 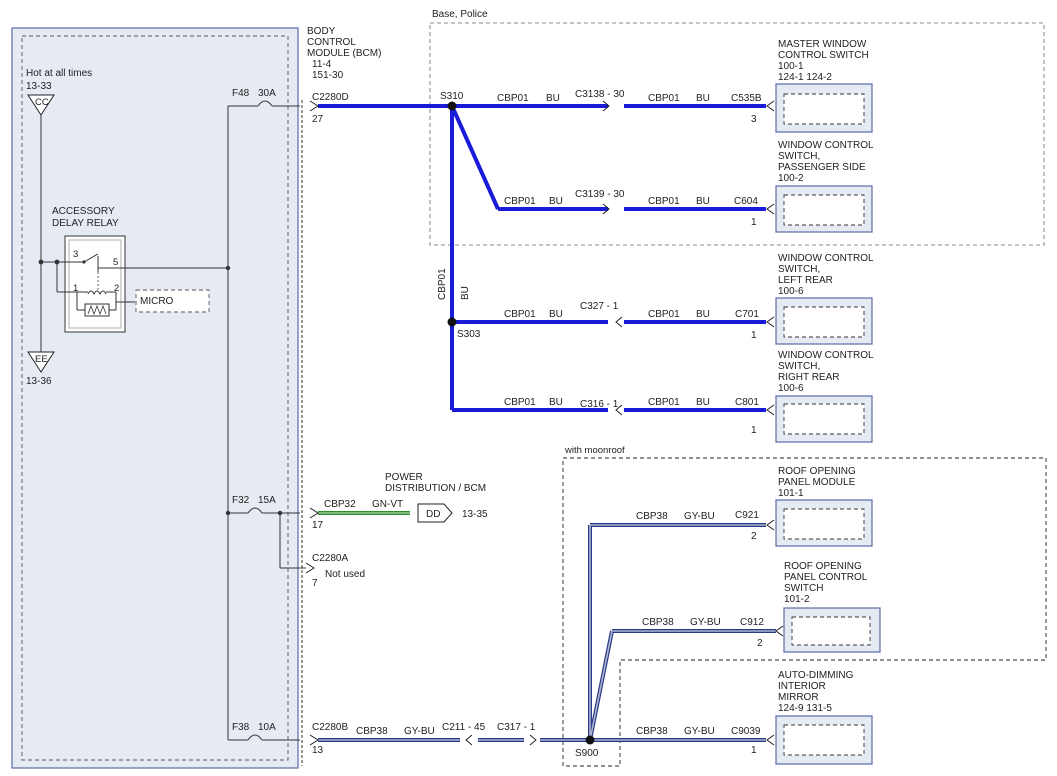 What do you see at coordinates (819, 523) in the screenshot?
I see `roof-opening-panel-module-box` at bounding box center [819, 523].